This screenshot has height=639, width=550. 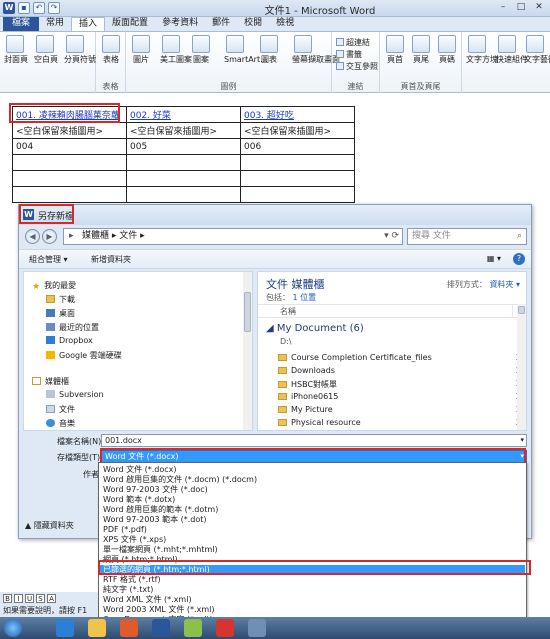 I want to click on hide-folders-toggle: ▲ 隱藏資料夾, so click(x=49, y=525).